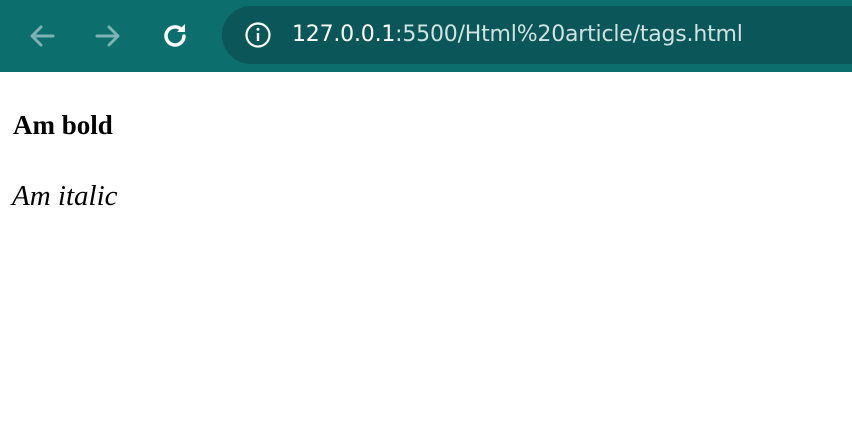  I want to click on arrow-left-icon, so click(42, 36).